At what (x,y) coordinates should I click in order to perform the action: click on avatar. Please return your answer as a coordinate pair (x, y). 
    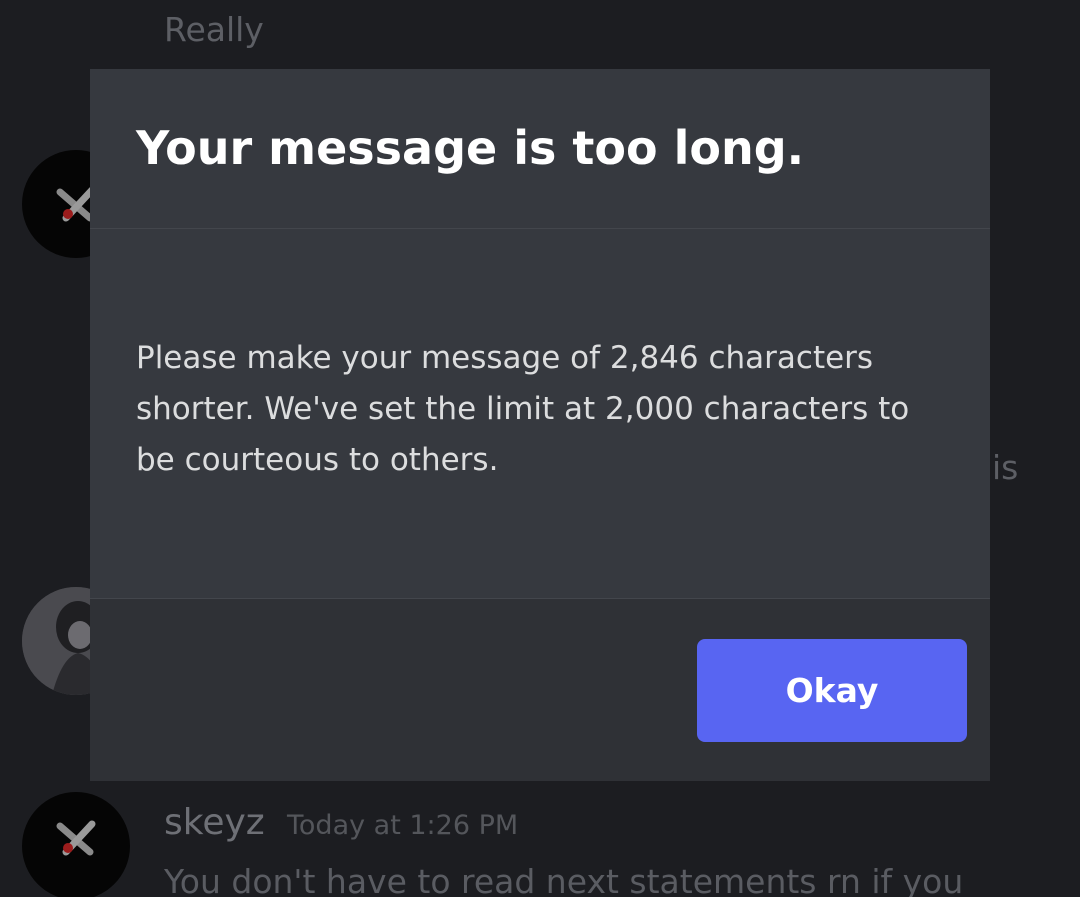
    Looking at the image, I should click on (76, 844).